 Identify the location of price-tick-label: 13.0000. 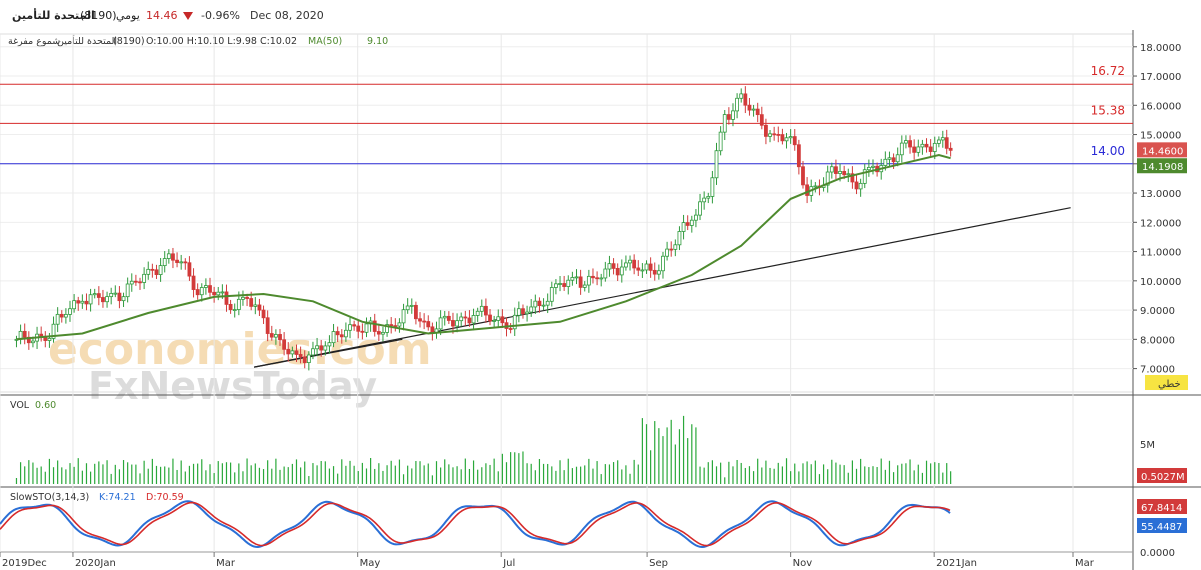
(1160, 194).